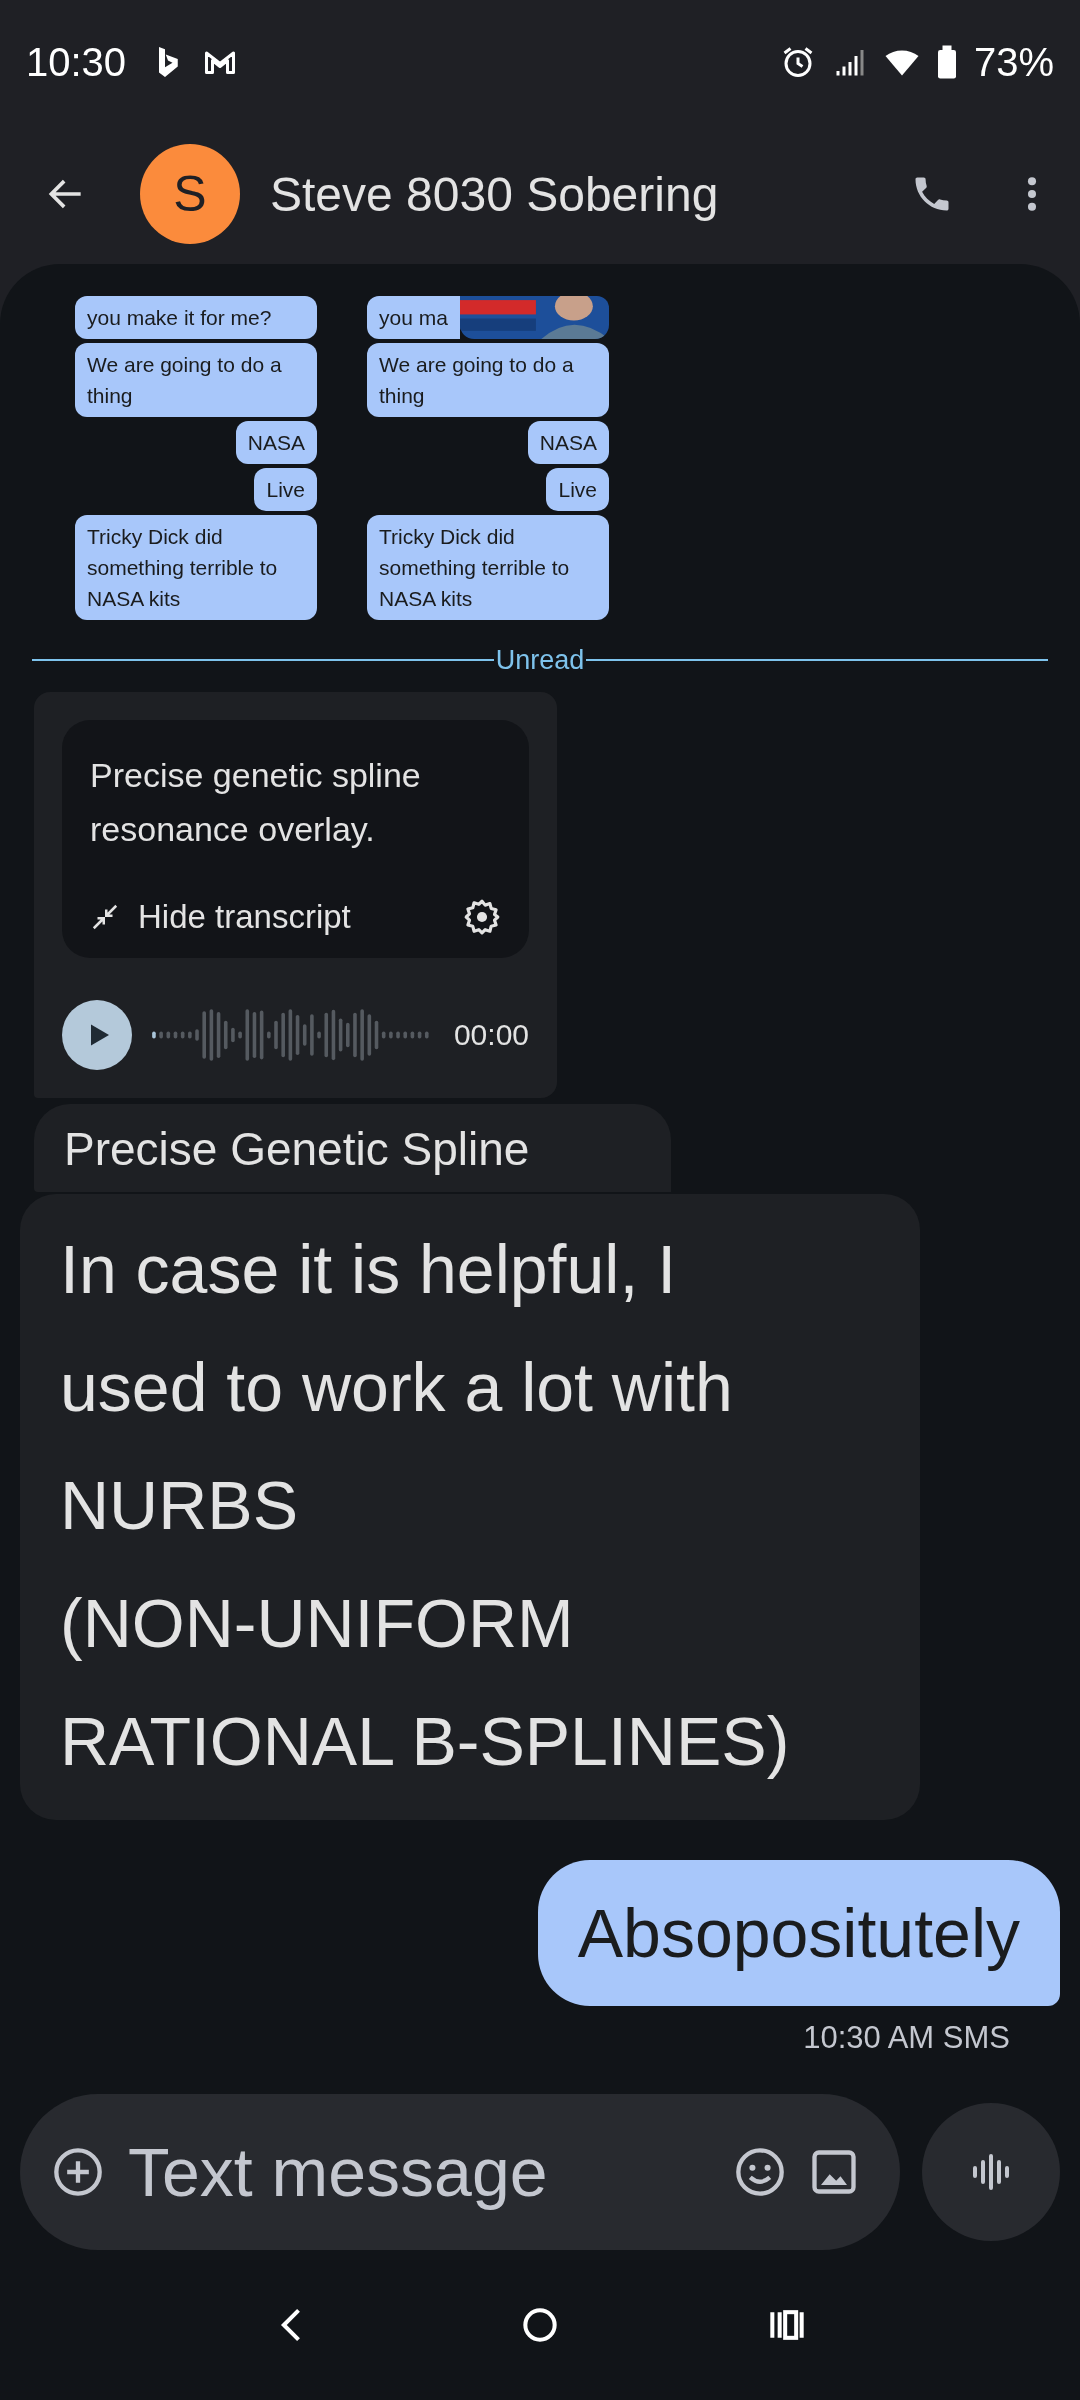 The height and width of the screenshot is (2400, 1080). What do you see at coordinates (105, 917) in the screenshot?
I see `collapse-icon` at bounding box center [105, 917].